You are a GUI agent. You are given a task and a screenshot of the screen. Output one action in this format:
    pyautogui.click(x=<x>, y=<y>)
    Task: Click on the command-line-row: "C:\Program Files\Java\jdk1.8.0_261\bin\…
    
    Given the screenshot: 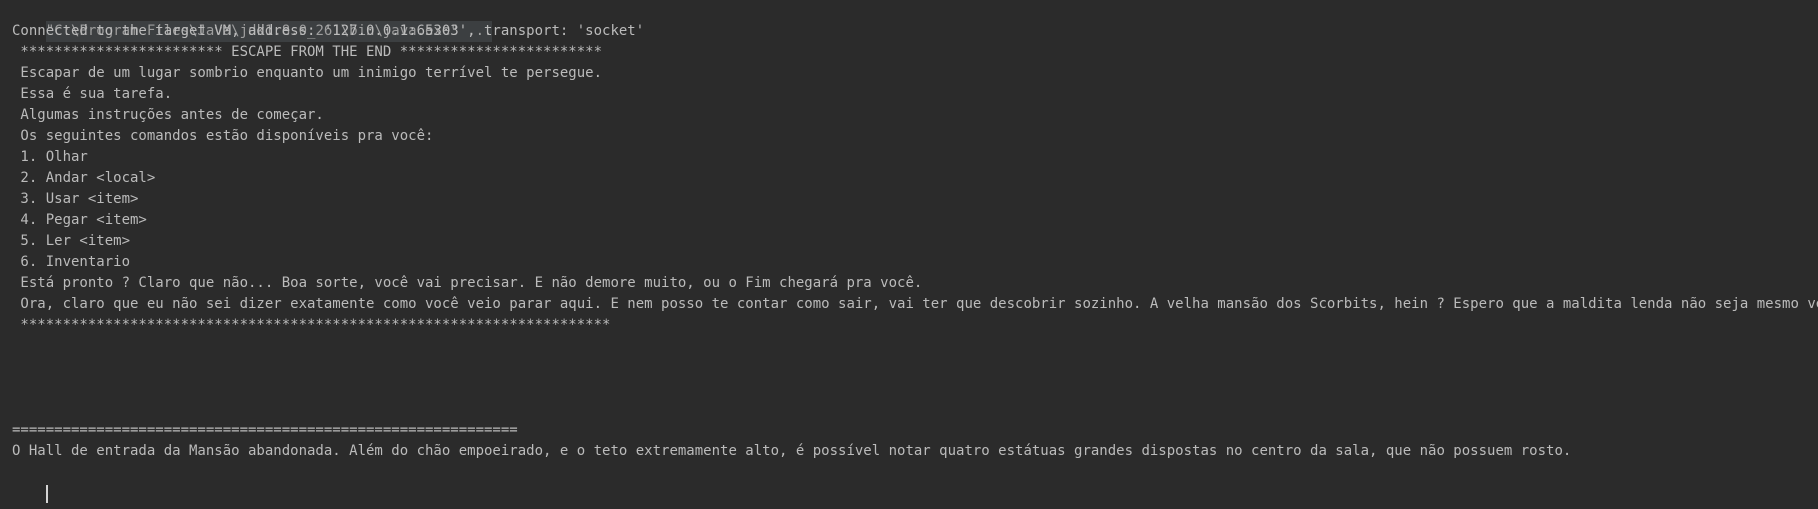 What is the action you would take?
    pyautogui.click(x=915, y=21)
    